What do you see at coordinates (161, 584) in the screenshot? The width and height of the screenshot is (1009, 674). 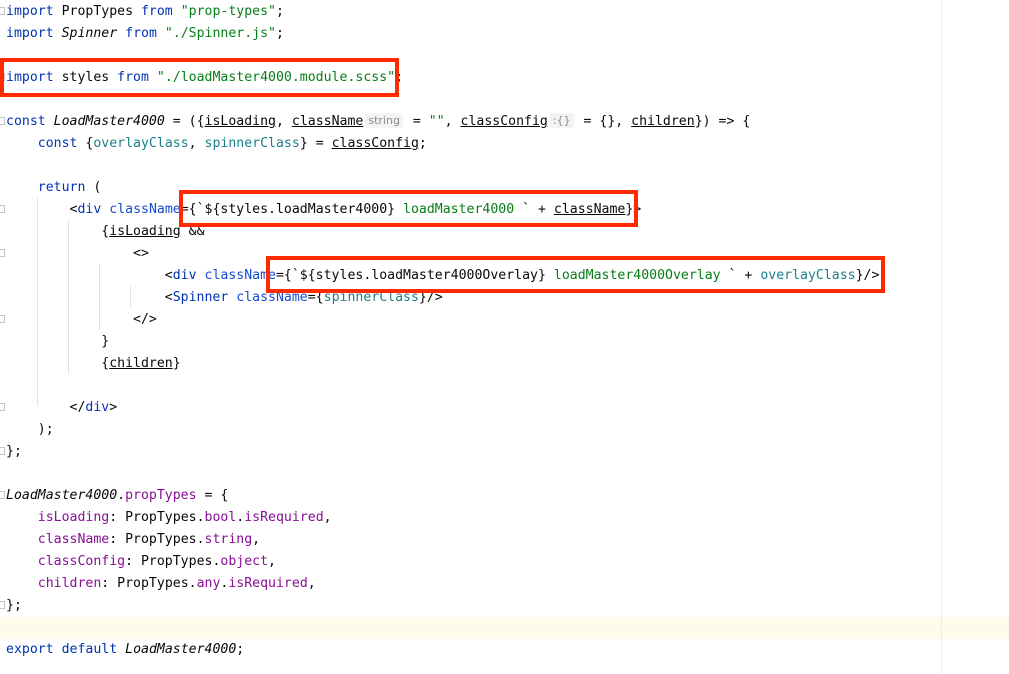 I see `code-line: children: PropTypes.any.isRequired,` at bounding box center [161, 584].